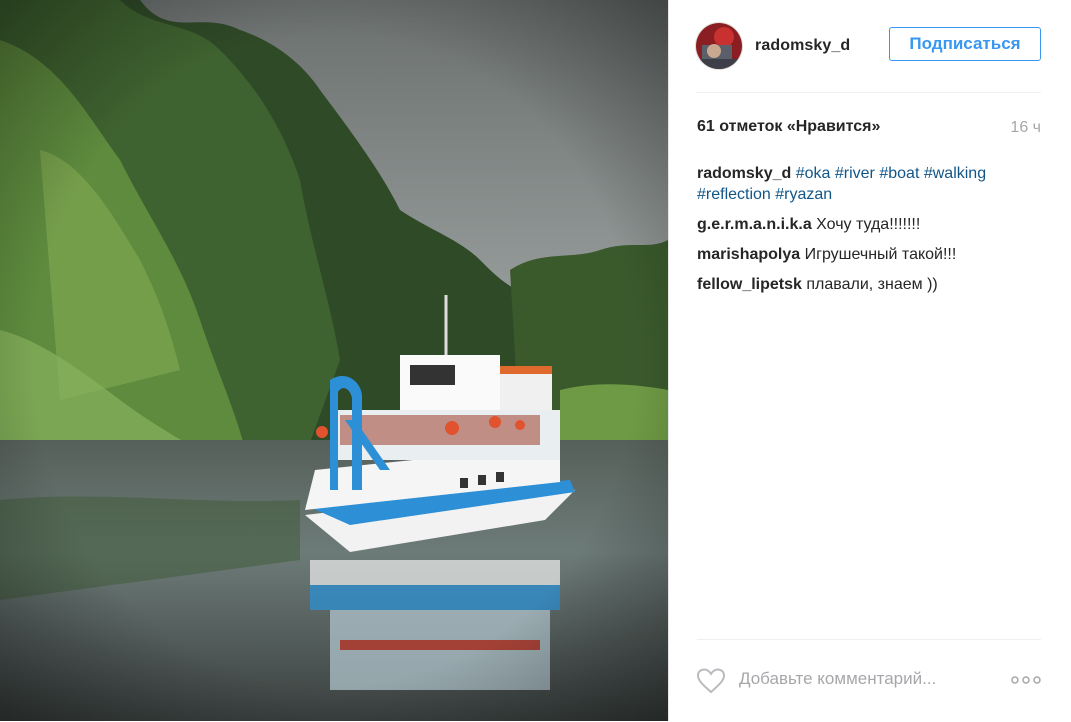 The width and height of the screenshot is (1071, 722). I want to click on post-stats: 61 отметок «Нравится» 16 ч, so click(869, 129).